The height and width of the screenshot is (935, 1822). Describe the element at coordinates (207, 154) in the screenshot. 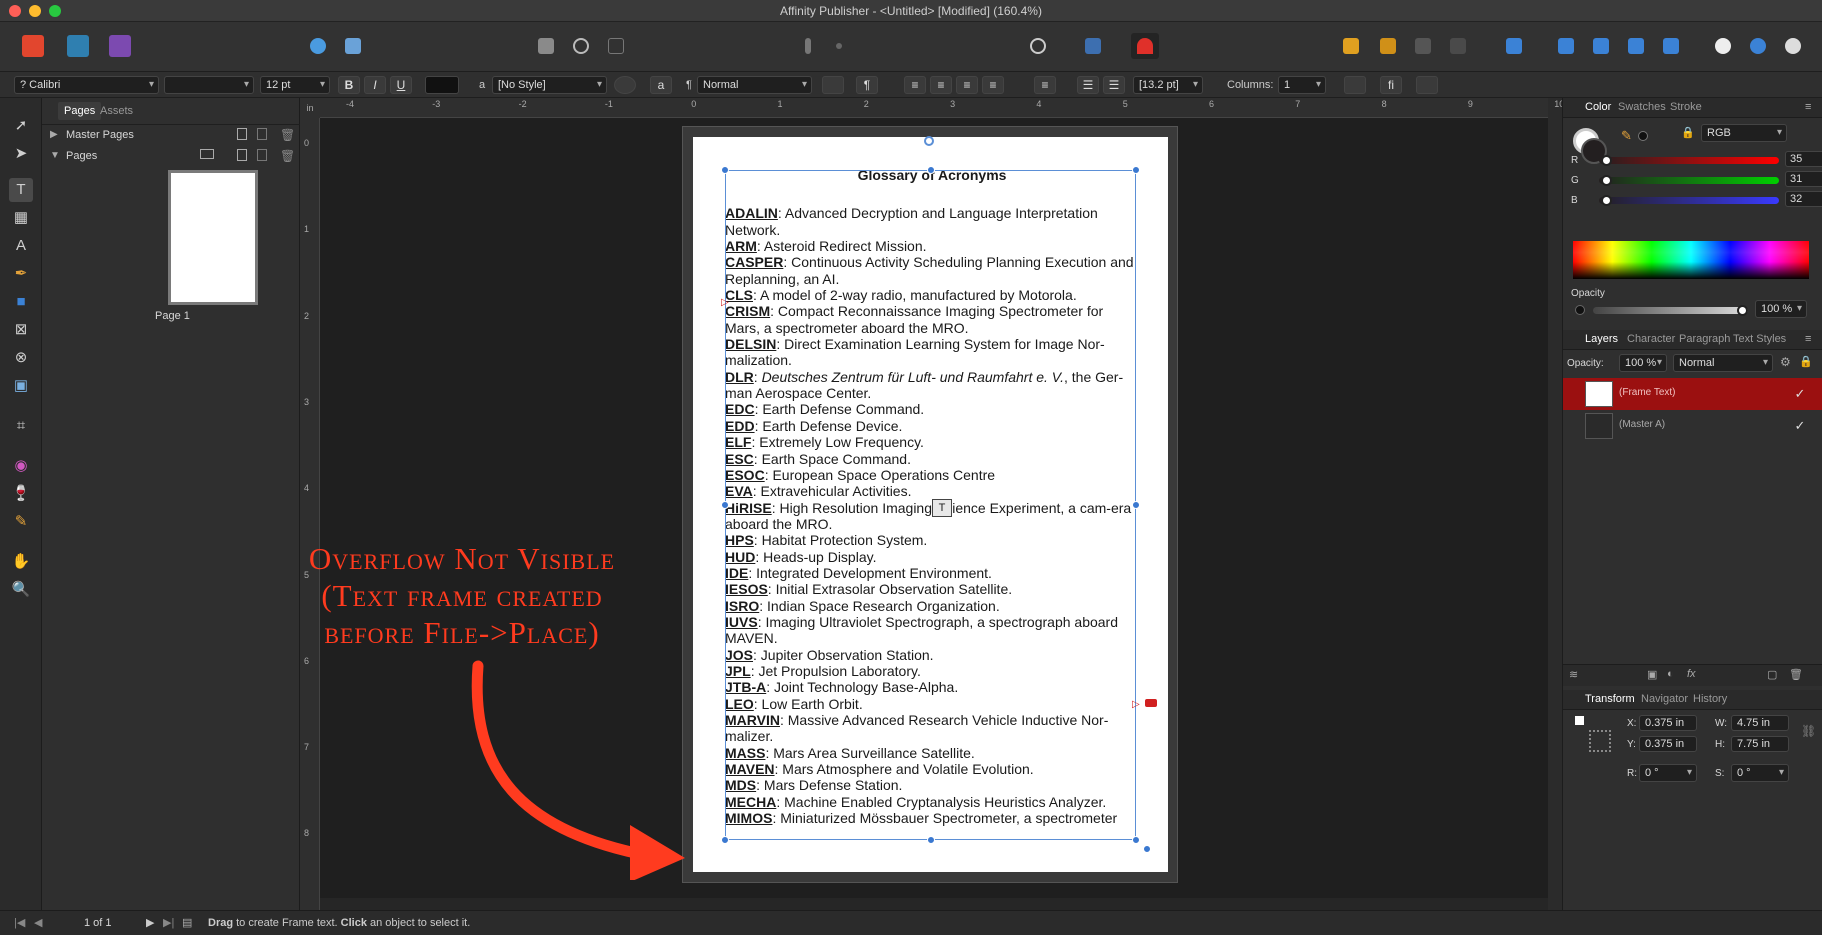

I see `page-spread-icon` at that location.